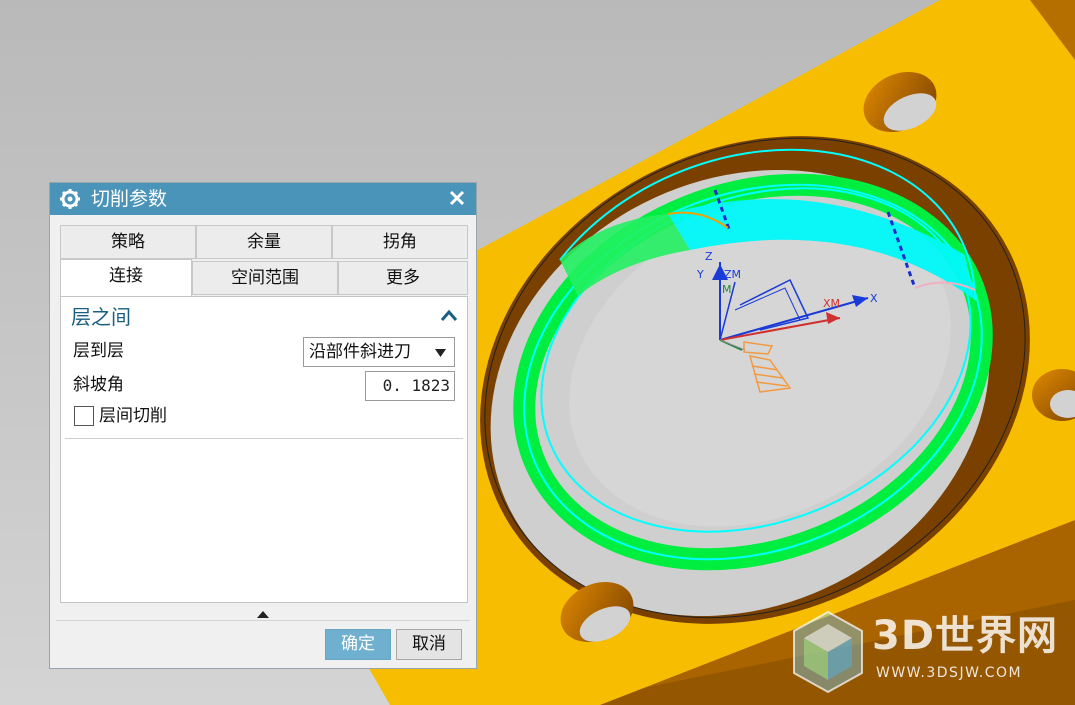  What do you see at coordinates (410, 386) in the screenshot?
I see `ramp-angle-input: 0. 1823` at bounding box center [410, 386].